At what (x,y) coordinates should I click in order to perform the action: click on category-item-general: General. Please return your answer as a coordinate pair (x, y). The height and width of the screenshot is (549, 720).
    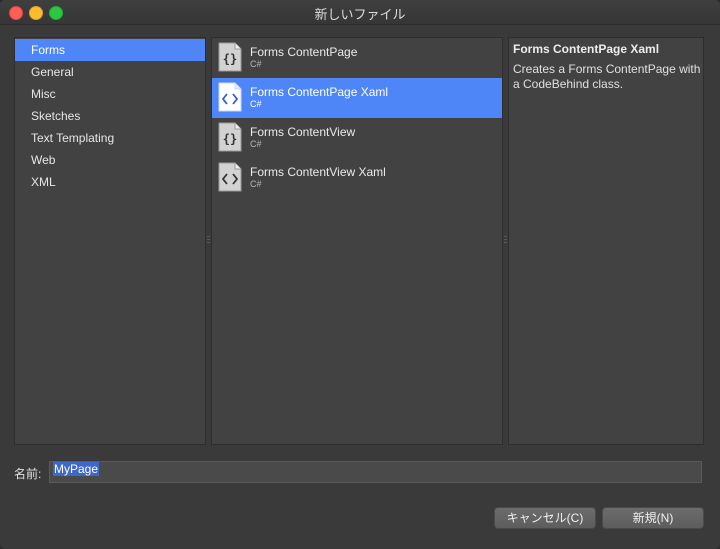
    Looking at the image, I should click on (110, 72).